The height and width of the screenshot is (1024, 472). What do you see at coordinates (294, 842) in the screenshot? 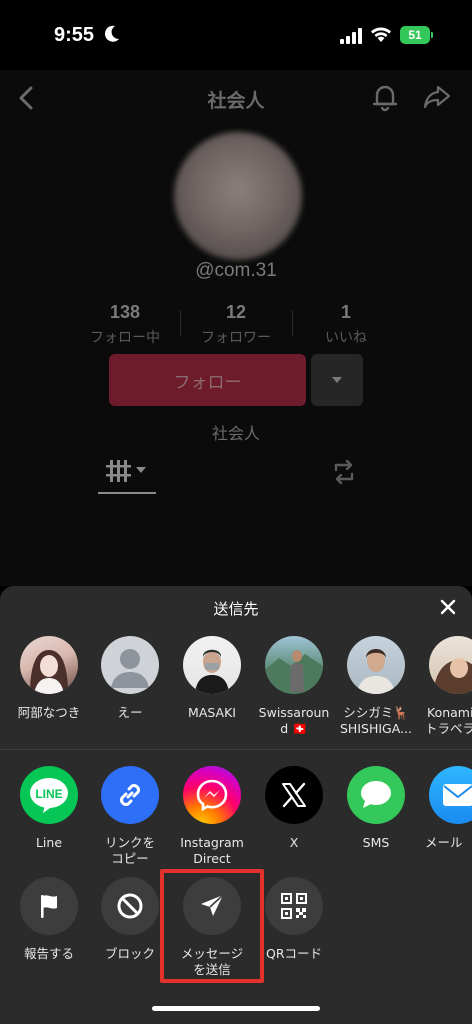
I see `app-label: X` at bounding box center [294, 842].